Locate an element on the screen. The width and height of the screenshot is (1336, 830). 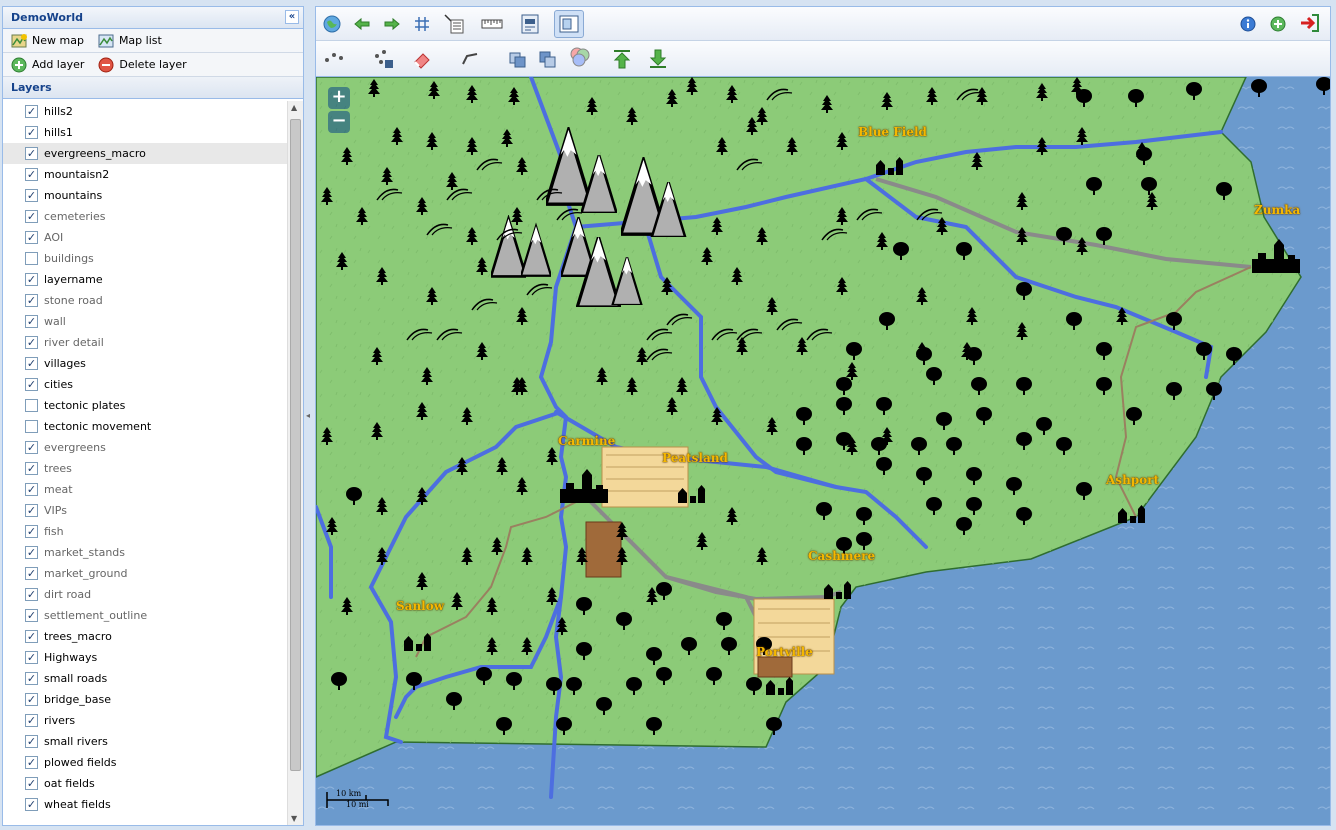
map-view-toggle is located at coordinates (569, 24).